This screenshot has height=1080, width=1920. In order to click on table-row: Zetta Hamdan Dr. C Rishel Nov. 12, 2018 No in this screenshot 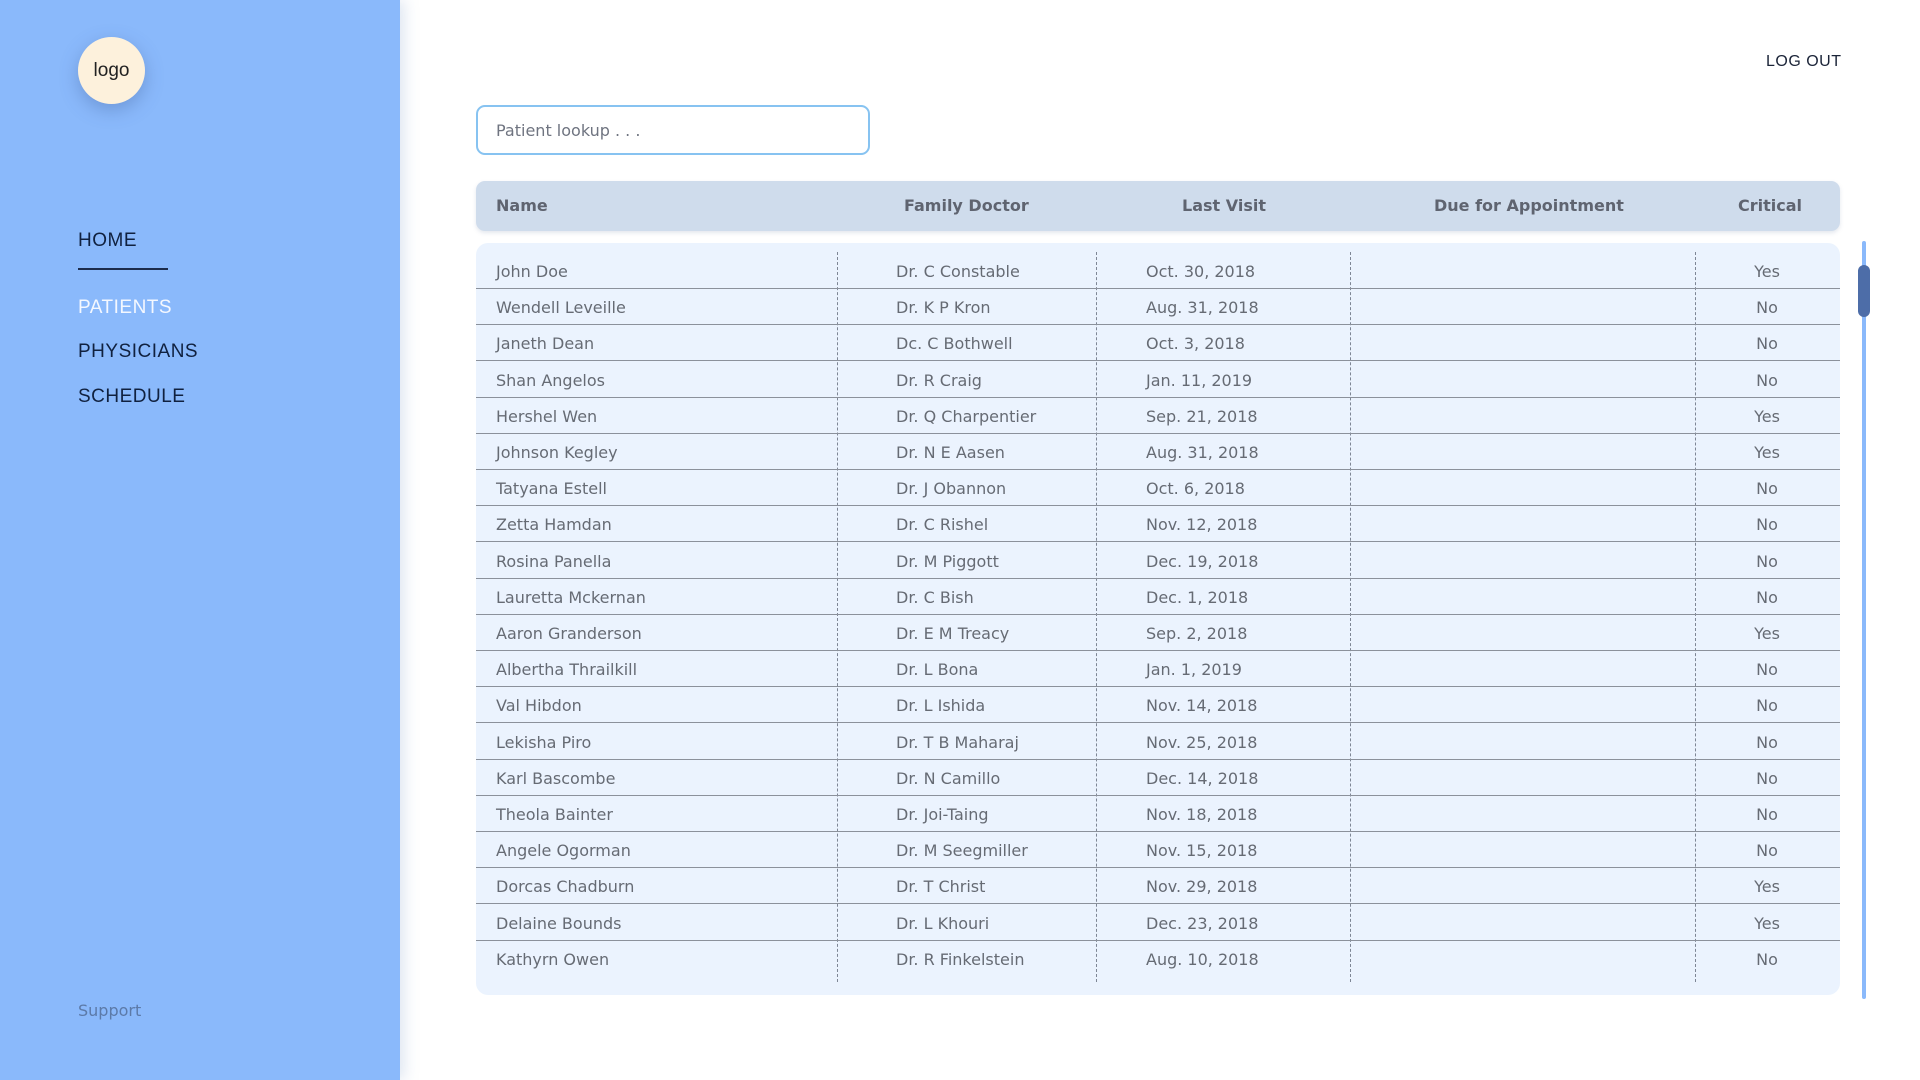, I will do `click(1158, 524)`.